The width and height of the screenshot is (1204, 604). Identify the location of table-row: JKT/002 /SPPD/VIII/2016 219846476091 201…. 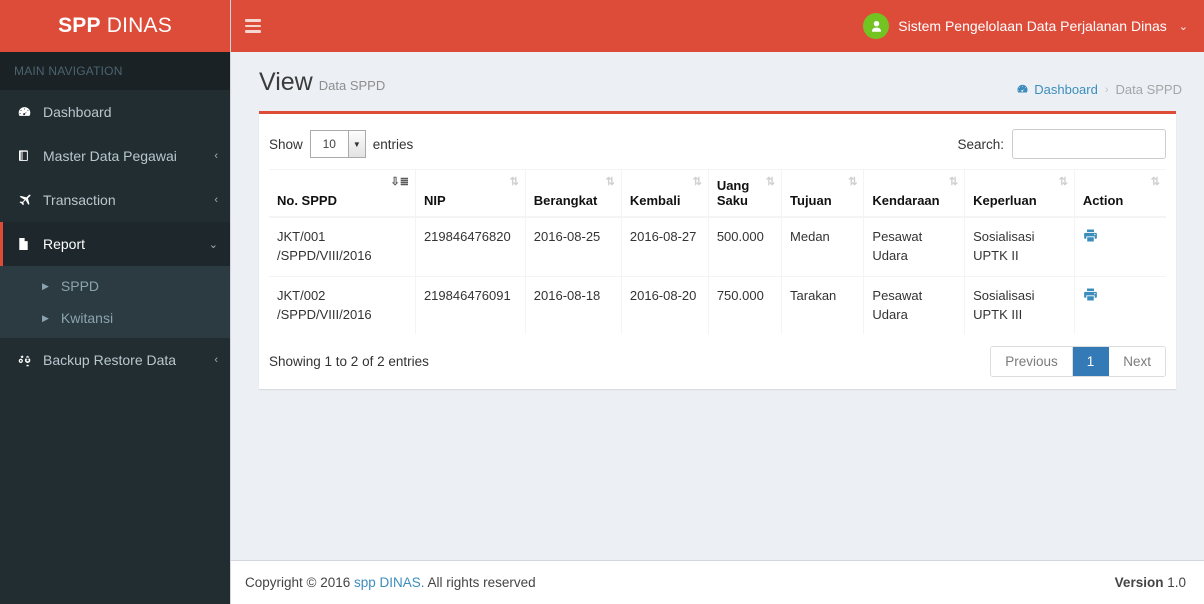
(717, 305).